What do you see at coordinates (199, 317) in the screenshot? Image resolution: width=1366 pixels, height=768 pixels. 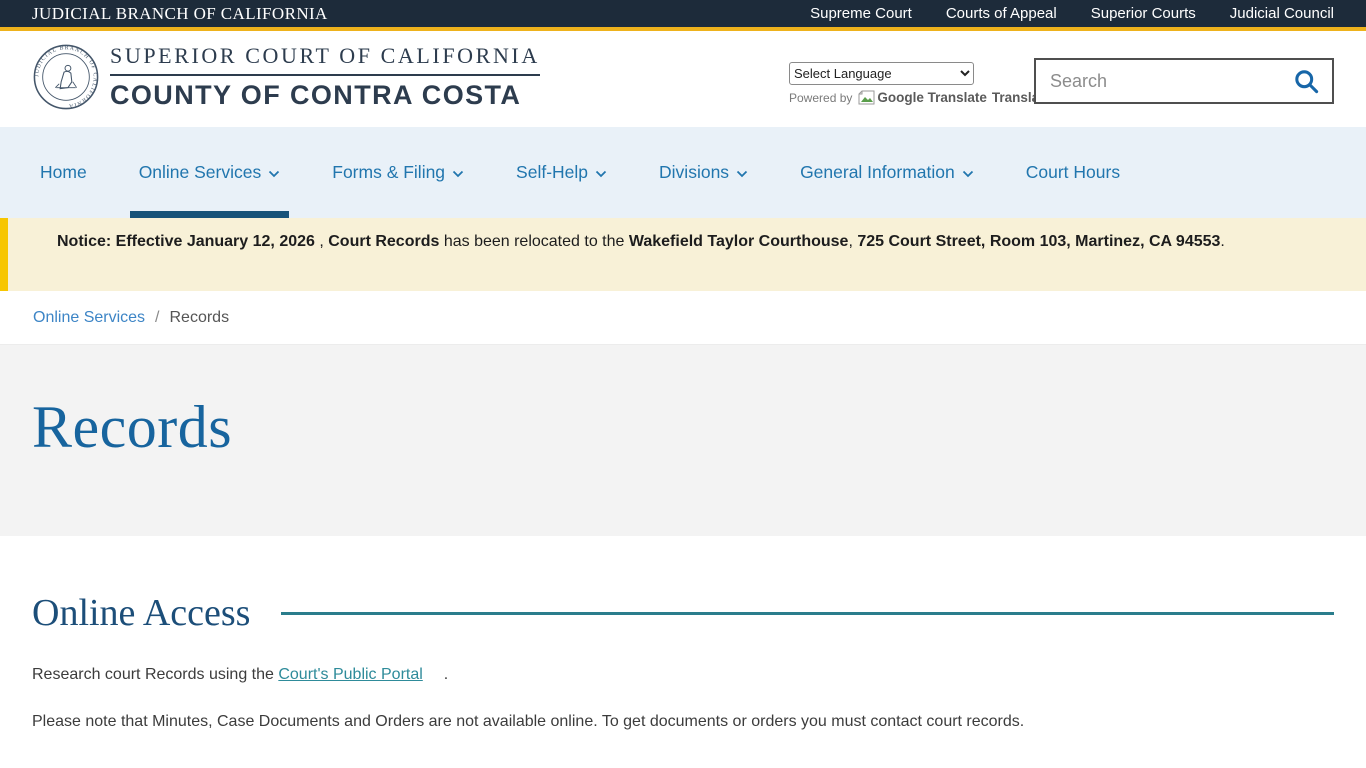 I see `breadcrumb-current: Records` at bounding box center [199, 317].